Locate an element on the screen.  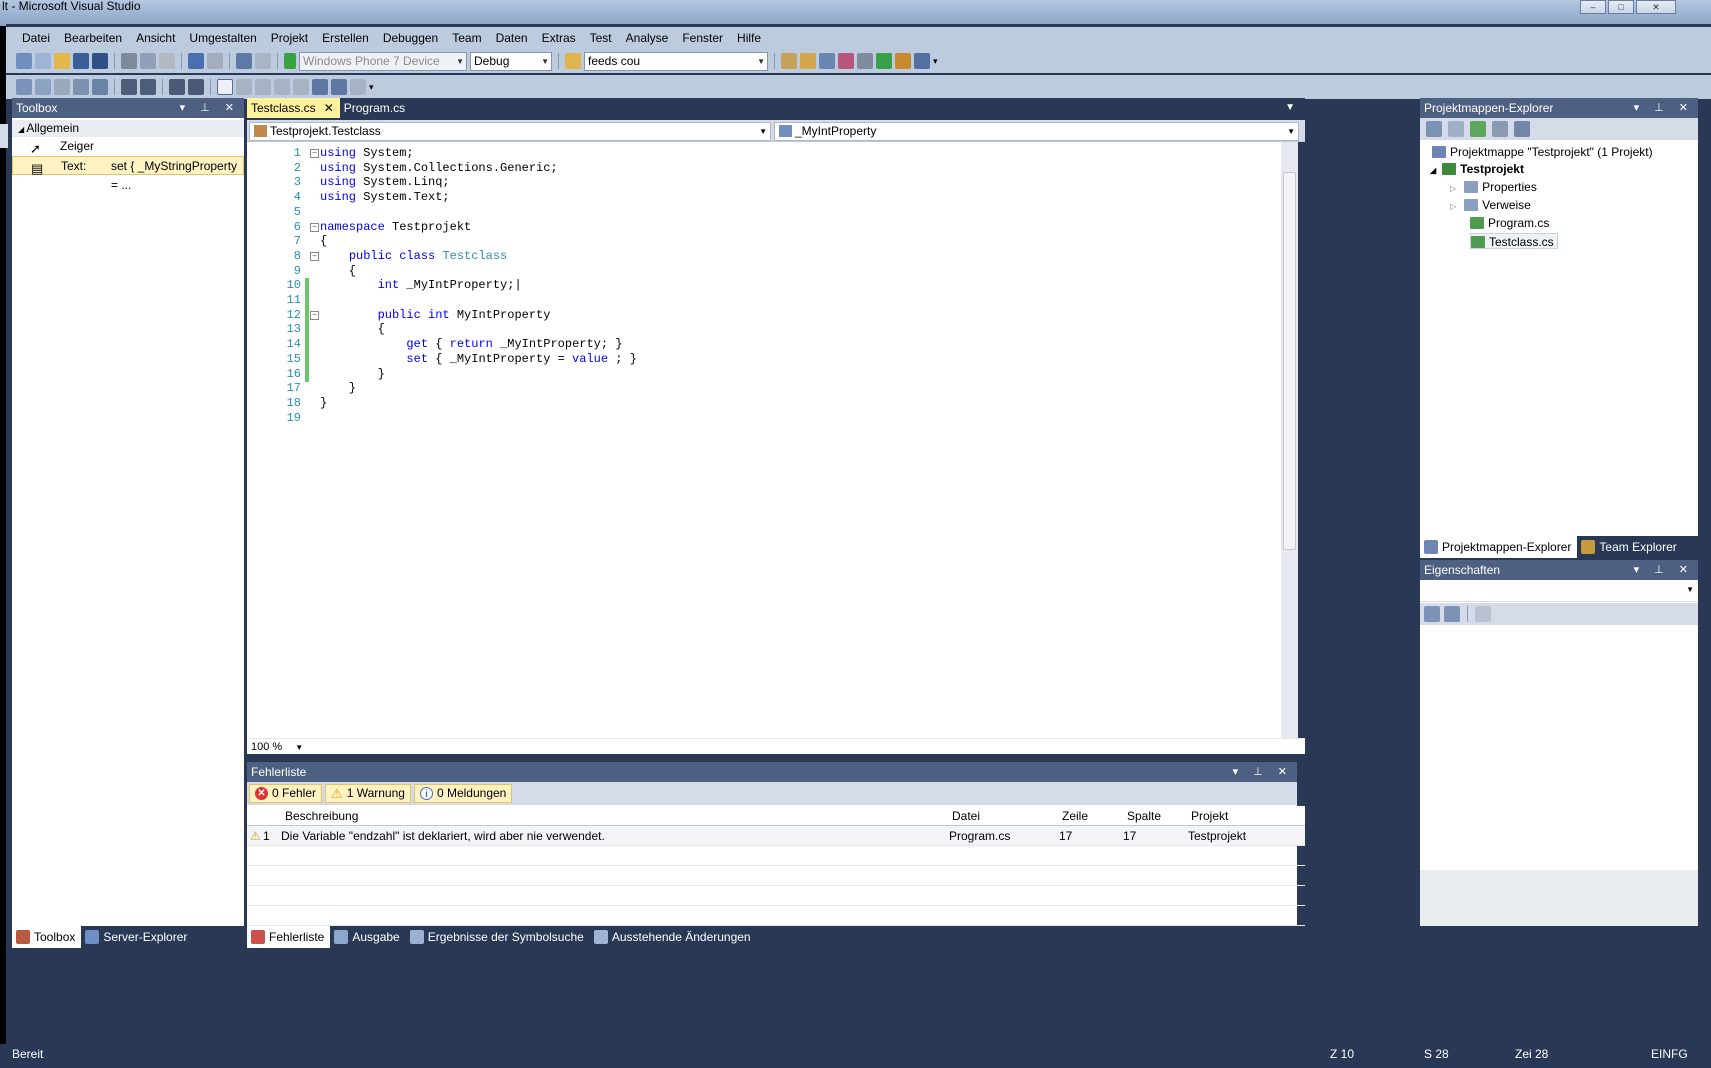
navigate-forward-icon is located at coordinates (263, 61).